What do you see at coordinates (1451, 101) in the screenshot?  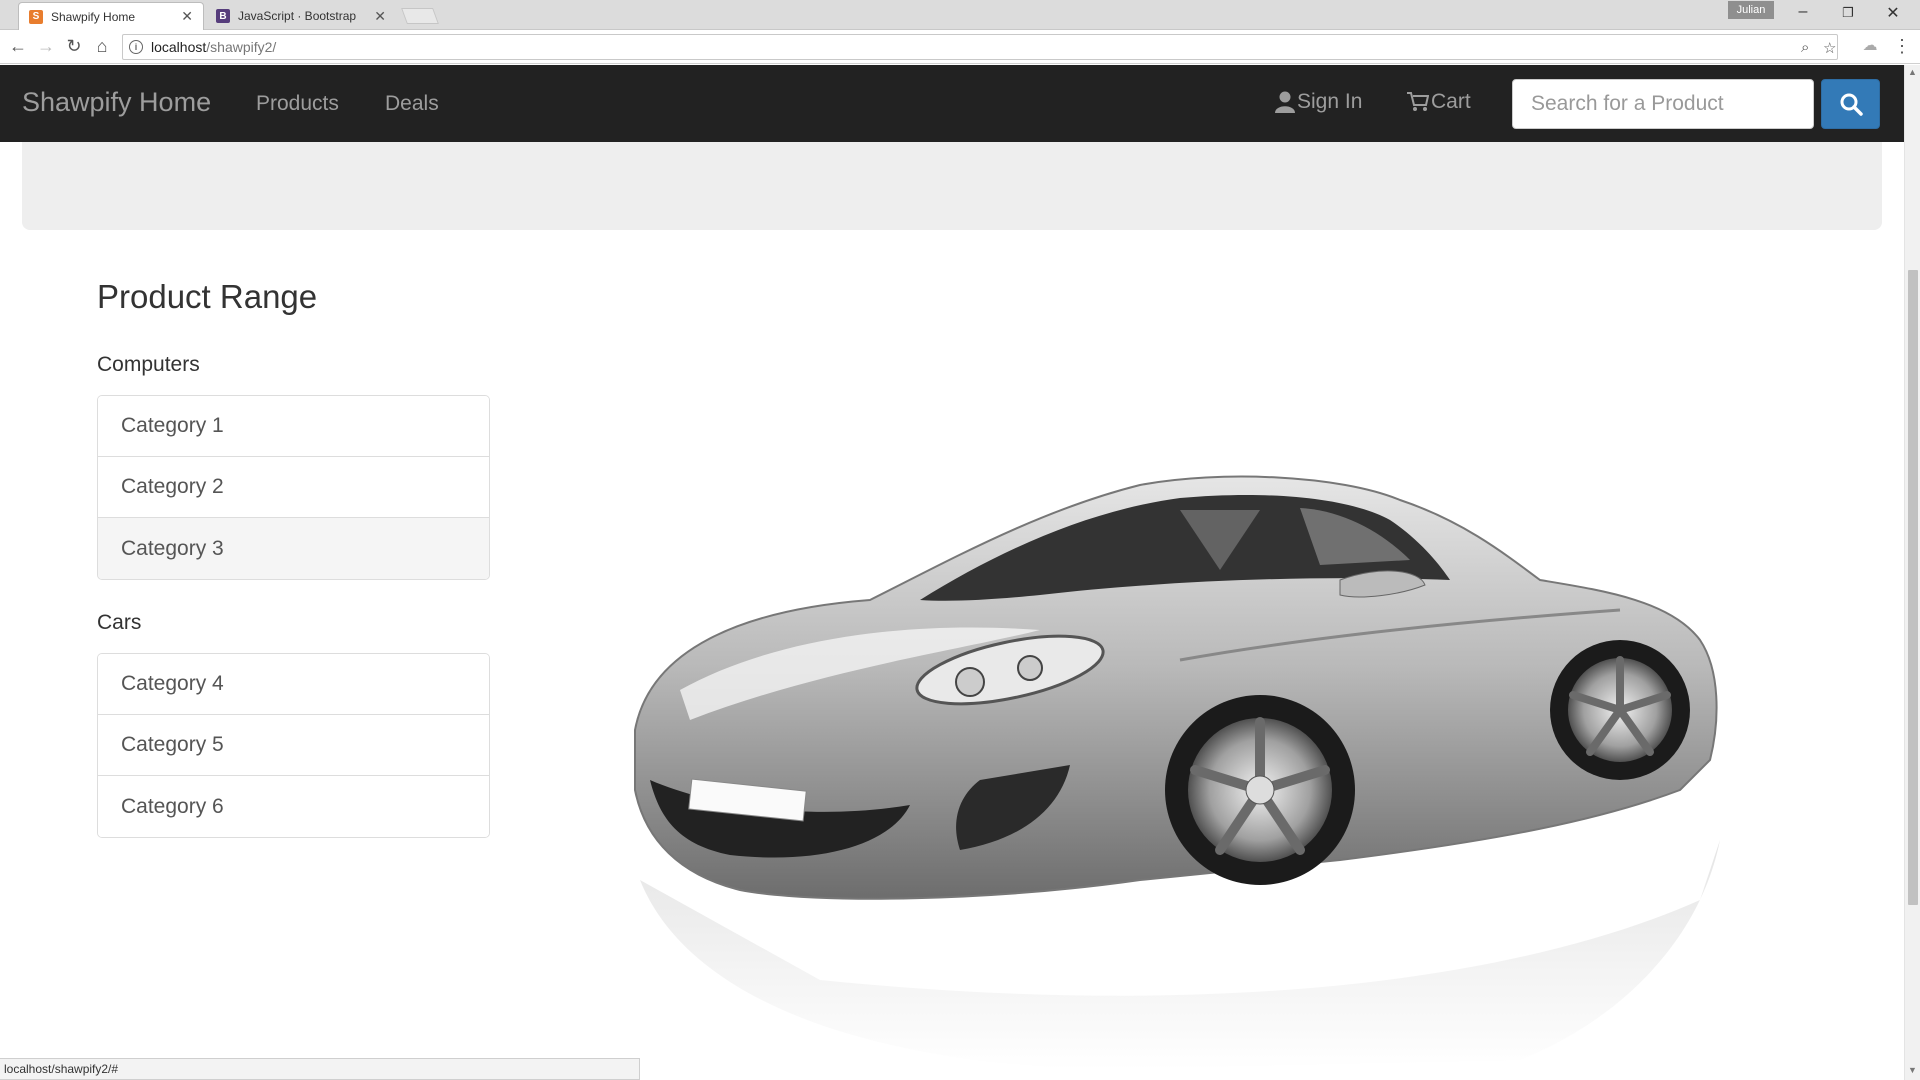 I see `cart-label: Cart` at bounding box center [1451, 101].